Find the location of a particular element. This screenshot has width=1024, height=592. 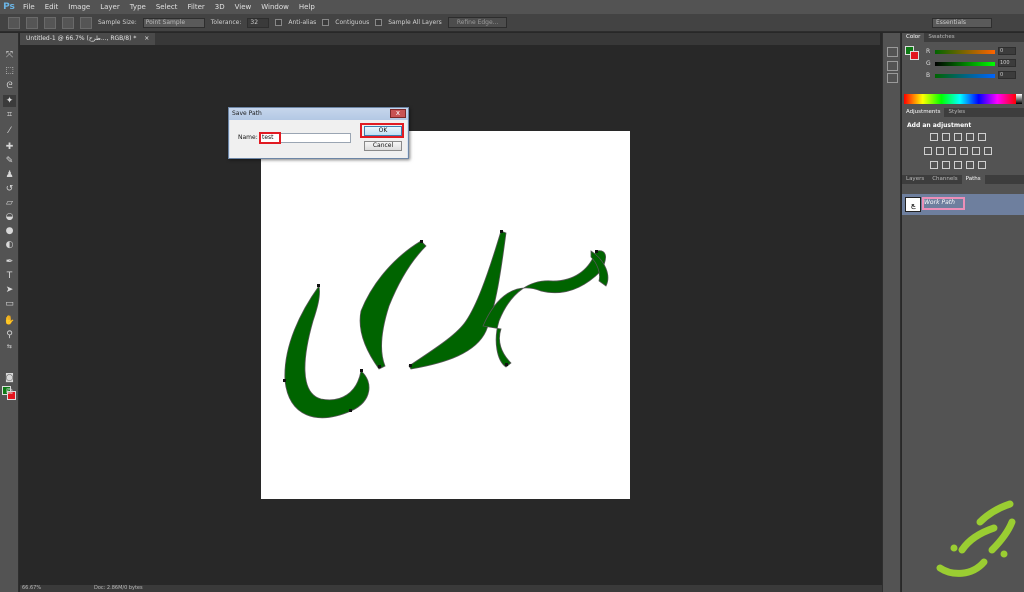

history-brush-icon: ↺ is located at coordinates (9, 189).